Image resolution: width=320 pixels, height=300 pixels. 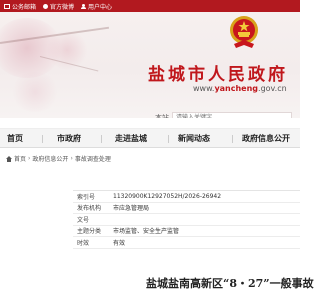 What do you see at coordinates (83, 220) in the screenshot?
I see `metadata-key: 文号` at bounding box center [83, 220].